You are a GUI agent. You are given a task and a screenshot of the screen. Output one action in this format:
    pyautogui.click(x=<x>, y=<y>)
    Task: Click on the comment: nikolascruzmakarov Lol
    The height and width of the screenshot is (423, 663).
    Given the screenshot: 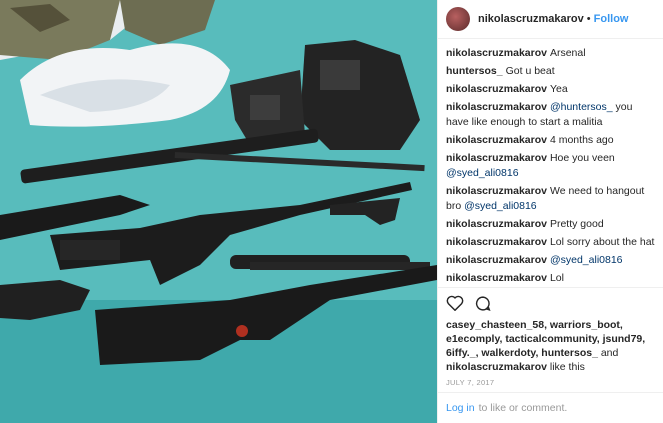 What is the action you would take?
    pyautogui.click(x=550, y=278)
    